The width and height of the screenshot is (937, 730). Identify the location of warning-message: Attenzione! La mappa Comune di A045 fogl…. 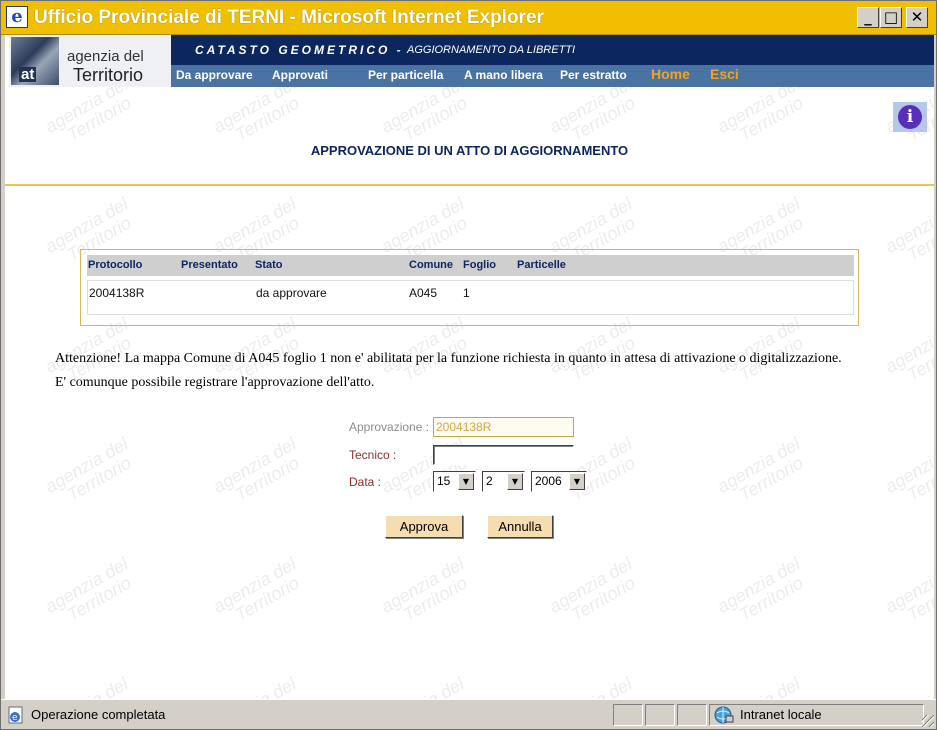
(485, 371).